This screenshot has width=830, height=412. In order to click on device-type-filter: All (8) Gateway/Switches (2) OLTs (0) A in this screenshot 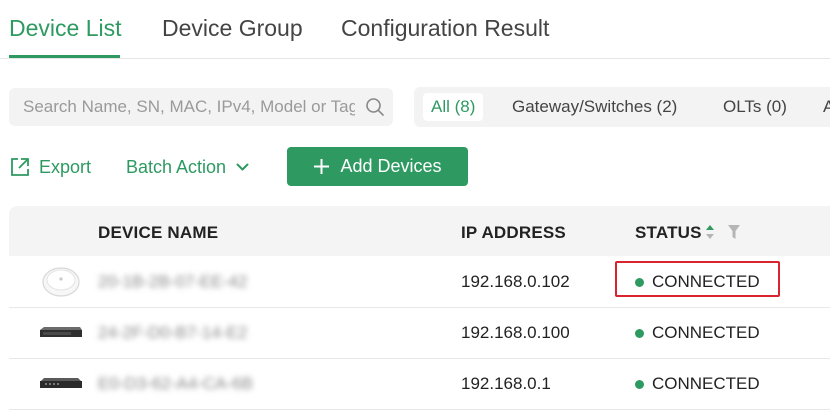, I will do `click(622, 107)`.